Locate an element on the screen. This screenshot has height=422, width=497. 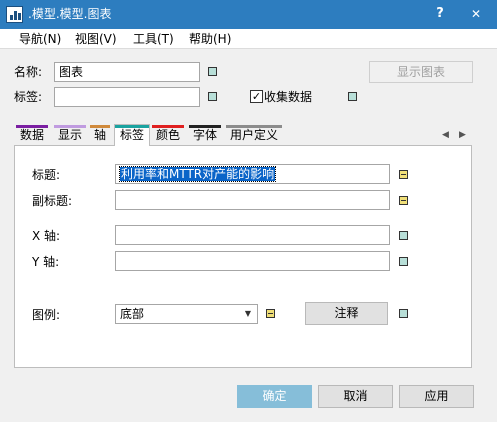
tab-label: 数据 is located at coordinates (31, 135).